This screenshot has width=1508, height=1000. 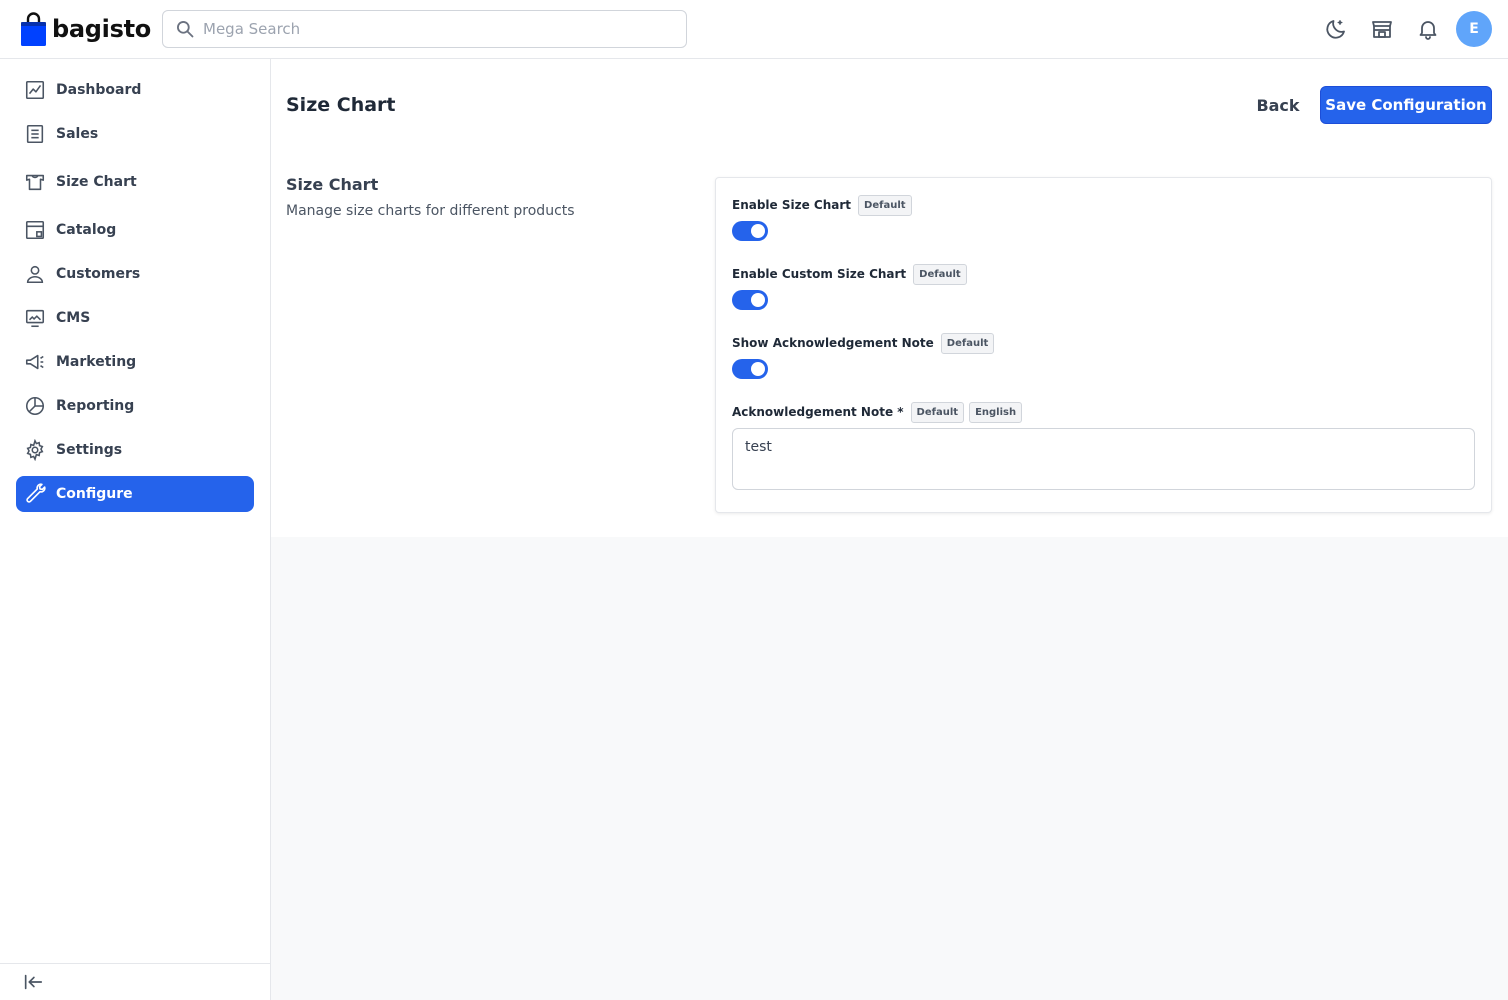 I want to click on field-label-text: Show Acknowledgement Note, so click(x=833, y=343).